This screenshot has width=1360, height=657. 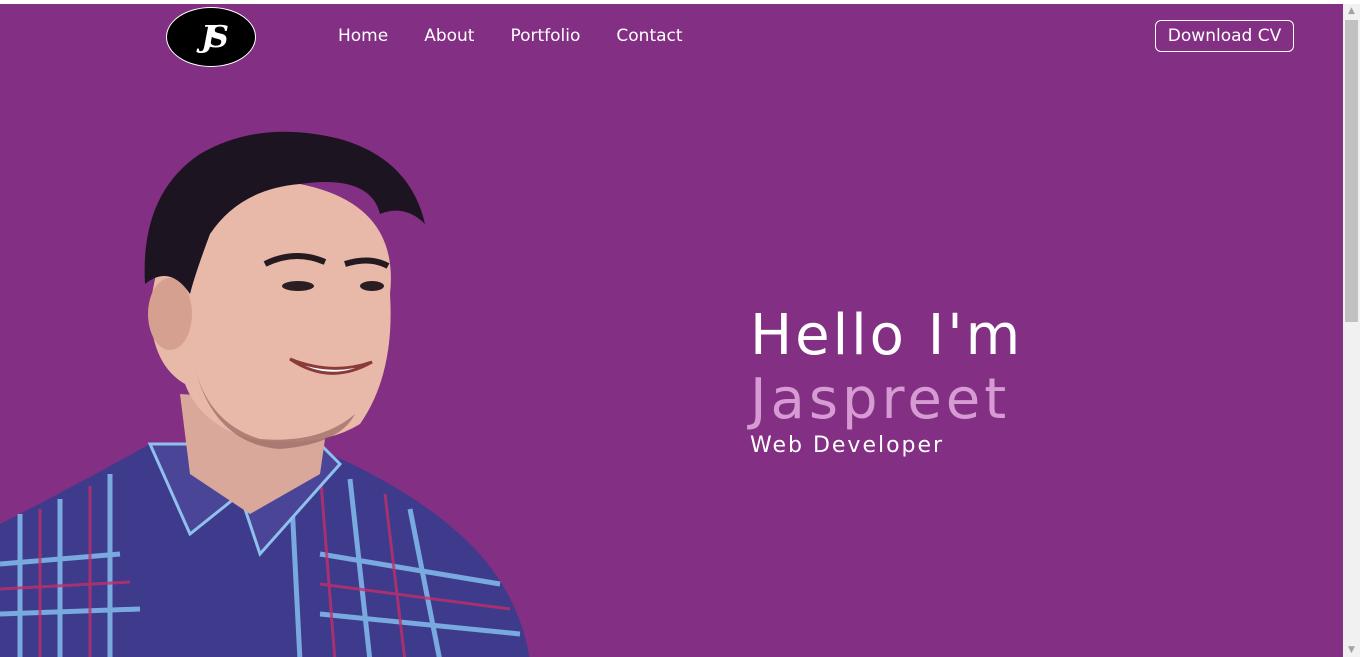 What do you see at coordinates (1351, 330) in the screenshot?
I see `vertical-scrollbar: ▲ ▼` at bounding box center [1351, 330].